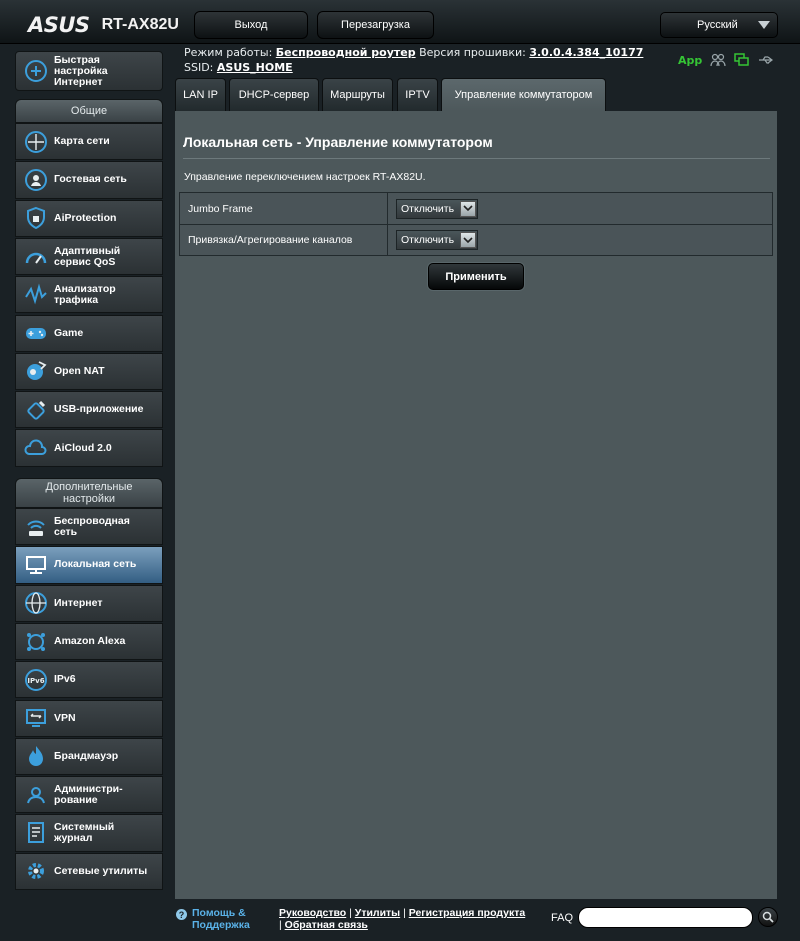 This screenshot has width=800, height=941. I want to click on setting-row-link-aggregation: Привязка/Агрегирование каналов Отключить, so click(476, 239).